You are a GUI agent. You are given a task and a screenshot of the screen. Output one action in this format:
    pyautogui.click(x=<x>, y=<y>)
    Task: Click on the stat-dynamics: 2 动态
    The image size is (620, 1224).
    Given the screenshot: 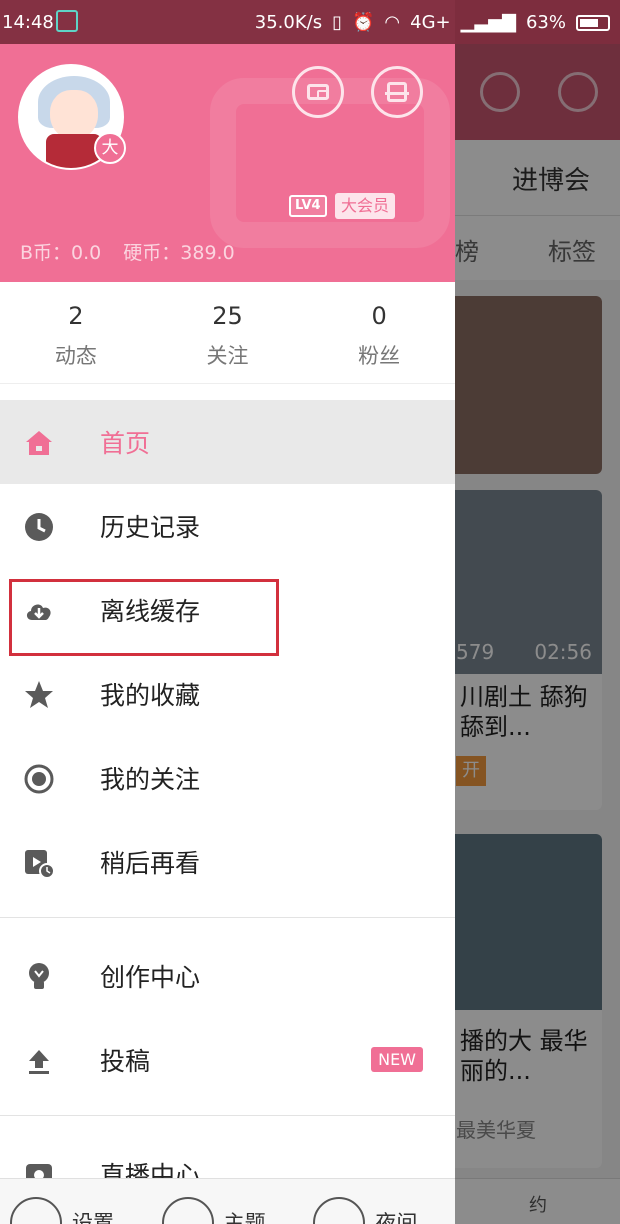 What is the action you would take?
    pyautogui.click(x=76, y=332)
    